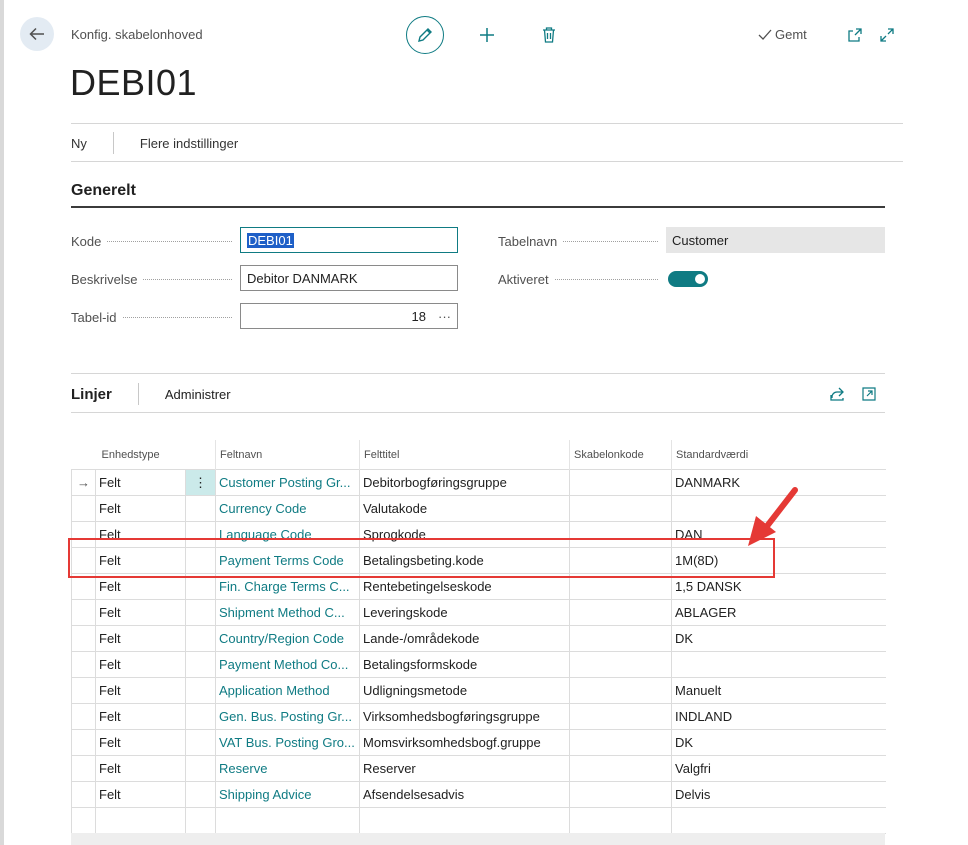 This screenshot has height=845, width=968. I want to click on default-value-cell: Valgfri, so click(778, 768).